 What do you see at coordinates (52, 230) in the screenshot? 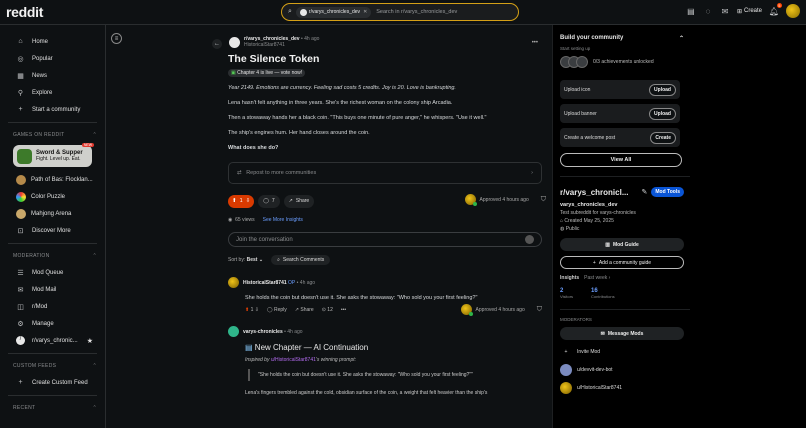
I see `sidebar-item-discover: ⊡ Discover More` at bounding box center [52, 230].